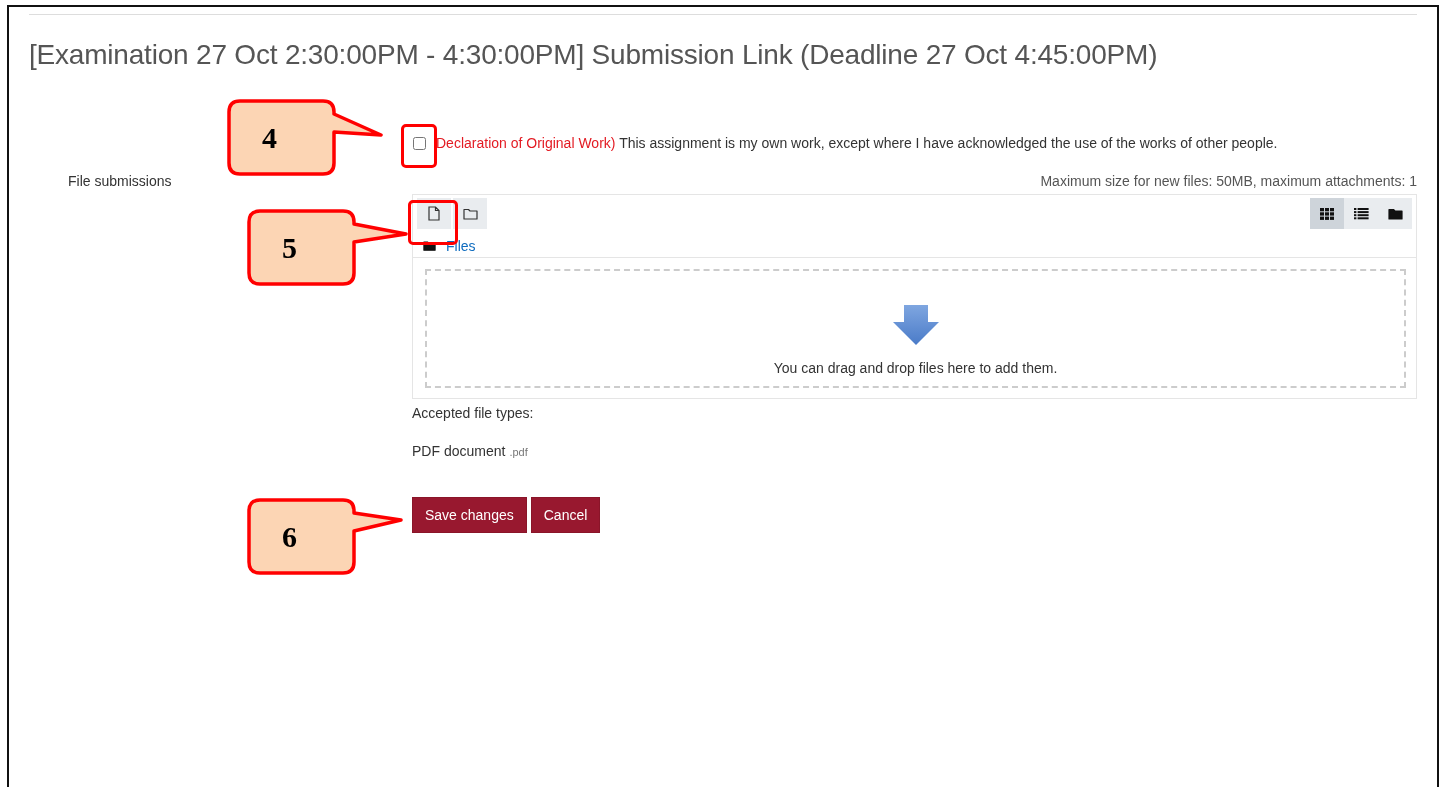 The height and width of the screenshot is (787, 1446). I want to click on file-type-name: PDF document, so click(459, 451).